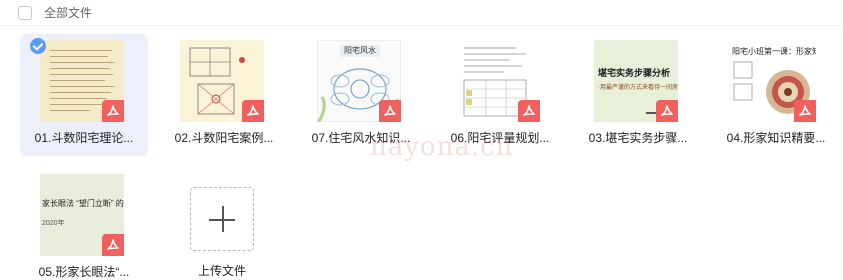 The height and width of the screenshot is (280, 843). I want to click on file-thumbnail: 家长眼法 “望门立断” 的 2020年, so click(82, 215).